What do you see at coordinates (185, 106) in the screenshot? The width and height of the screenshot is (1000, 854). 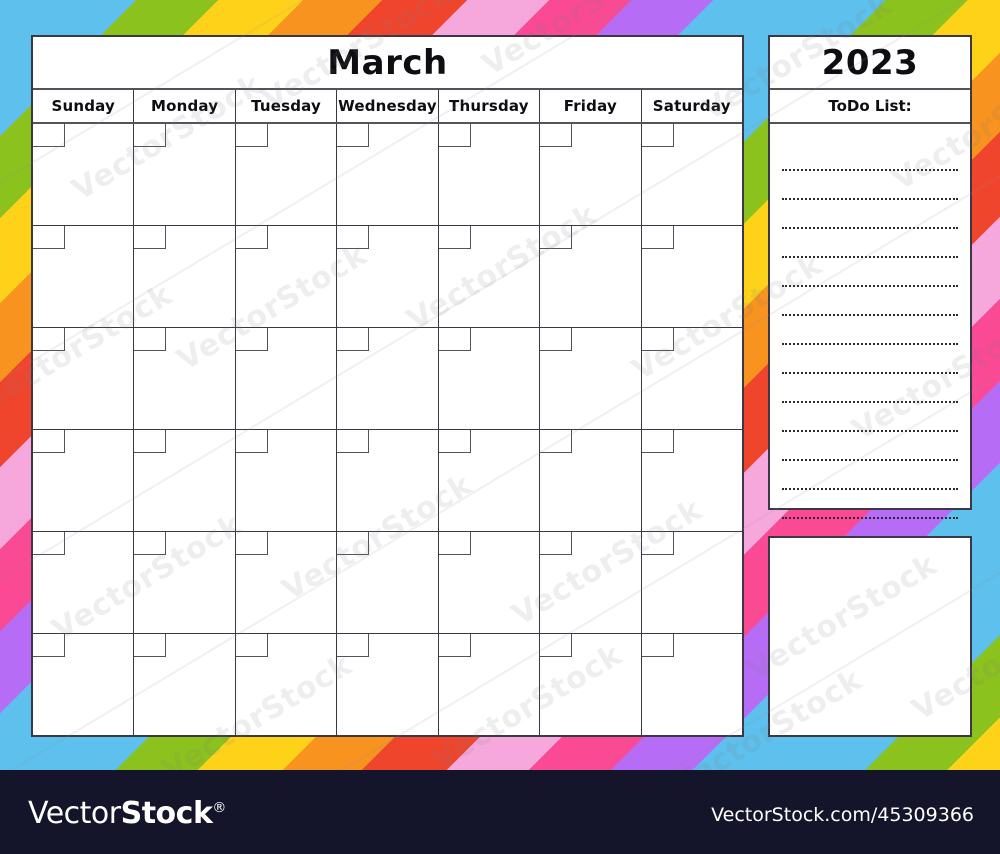 I see `weekday-header-monday: Monday` at bounding box center [185, 106].